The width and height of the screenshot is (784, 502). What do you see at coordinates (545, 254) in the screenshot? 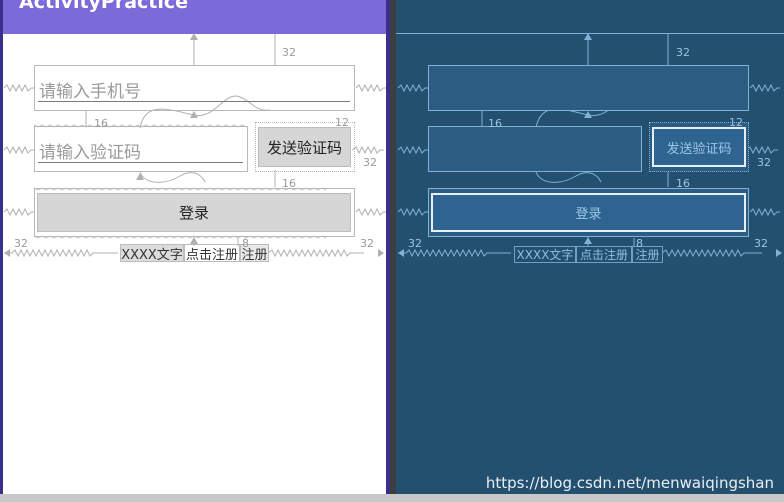
I see `bp-footer-text-label: XXXX文字` at bounding box center [545, 254].